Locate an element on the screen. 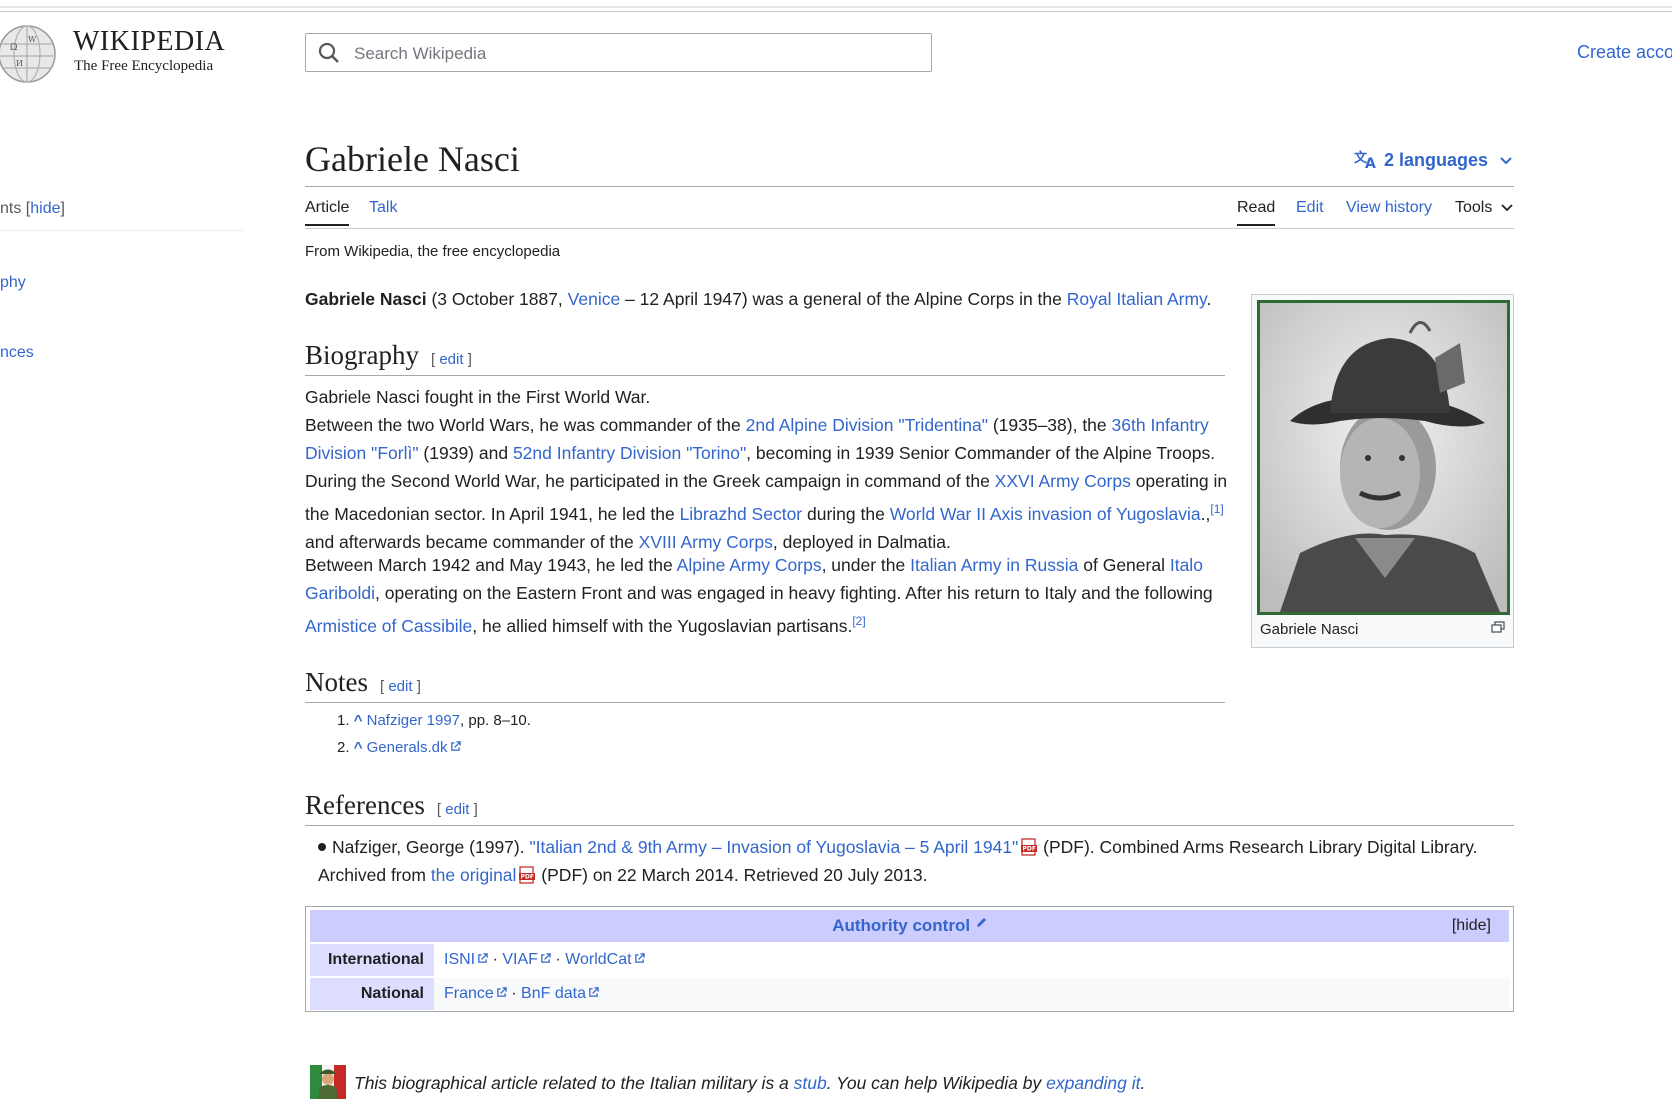 Image resolution: width=1672 pixels, height=1106 pixels. stub-text-2: . You can help Wikipedia by is located at coordinates (936, 1083).